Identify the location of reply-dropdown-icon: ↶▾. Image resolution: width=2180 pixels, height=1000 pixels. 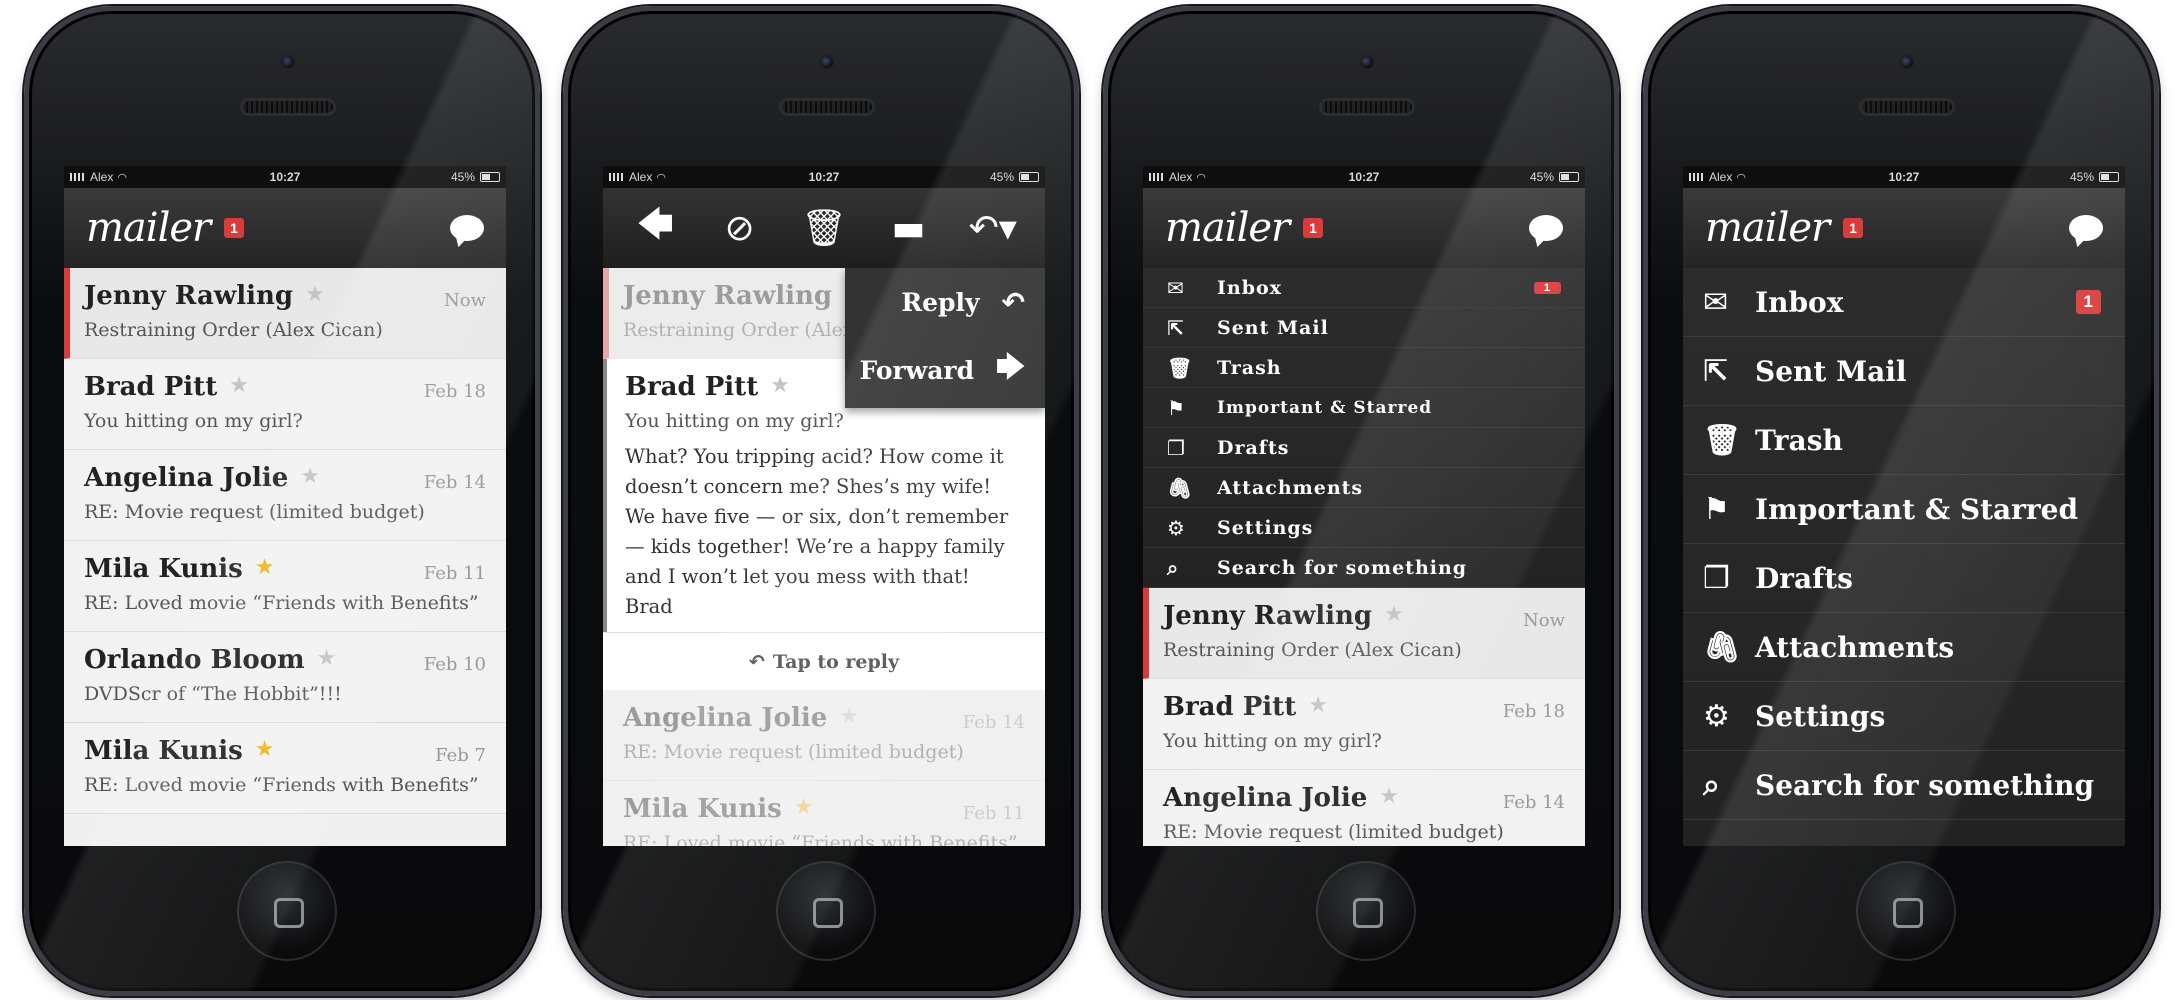
(993, 228).